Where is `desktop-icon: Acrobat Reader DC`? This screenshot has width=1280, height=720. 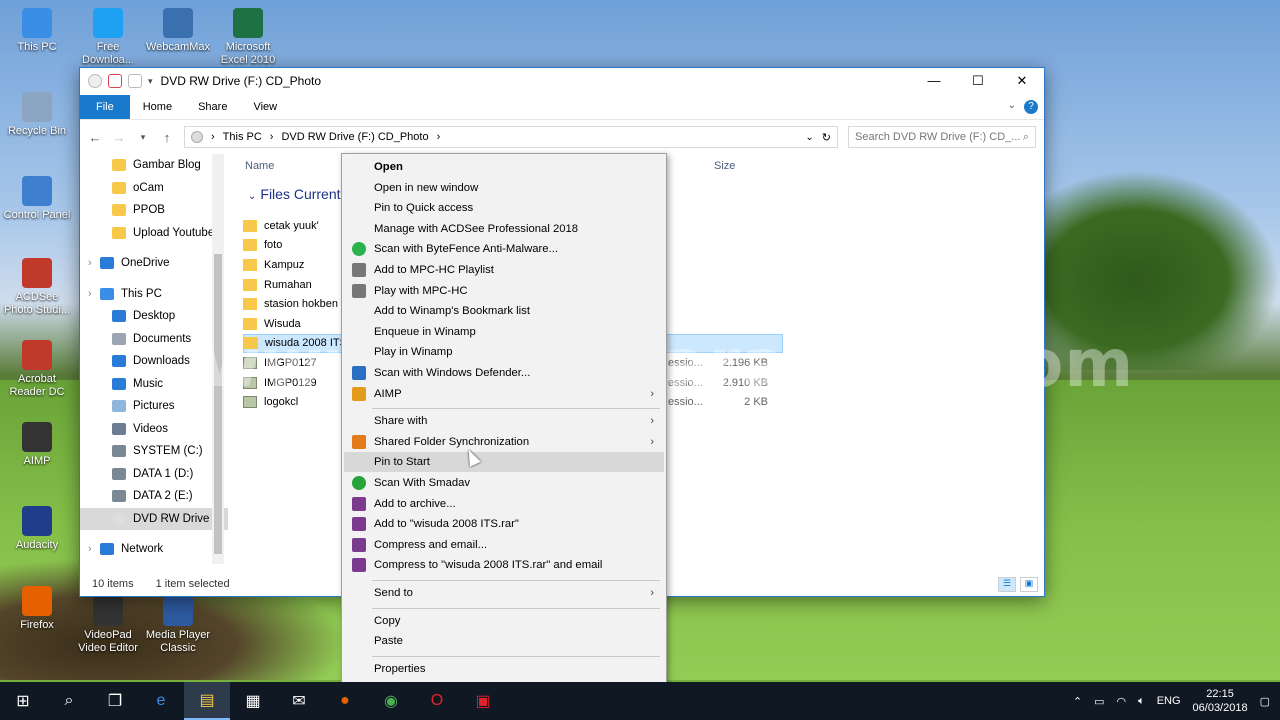
desktop-icon: Acrobat Reader DC is located at coordinates (37, 369).